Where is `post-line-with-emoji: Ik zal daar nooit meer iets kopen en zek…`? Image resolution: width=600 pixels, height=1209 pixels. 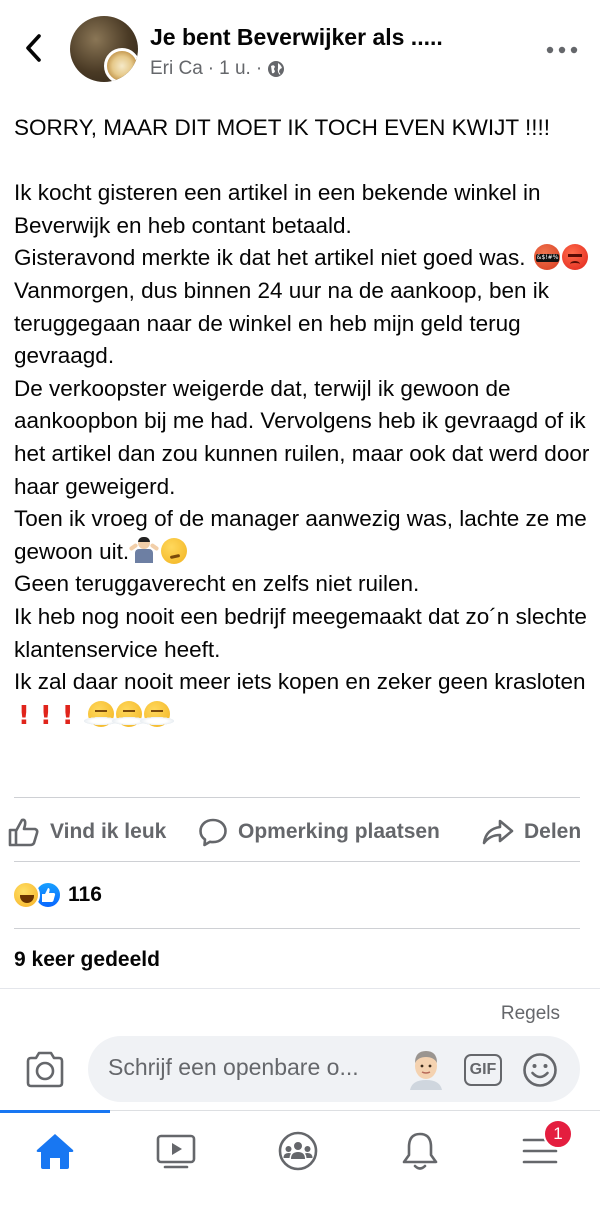
post-line-with-emoji: Ik zal daar nooit meer iets kopen en zek… is located at coordinates (303, 699).